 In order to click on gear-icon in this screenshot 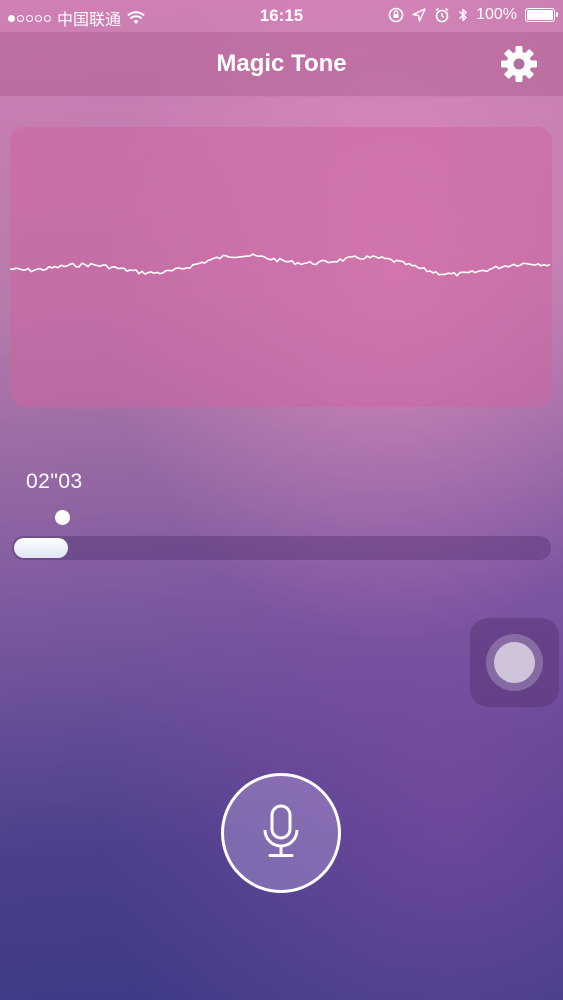, I will do `click(519, 64)`.